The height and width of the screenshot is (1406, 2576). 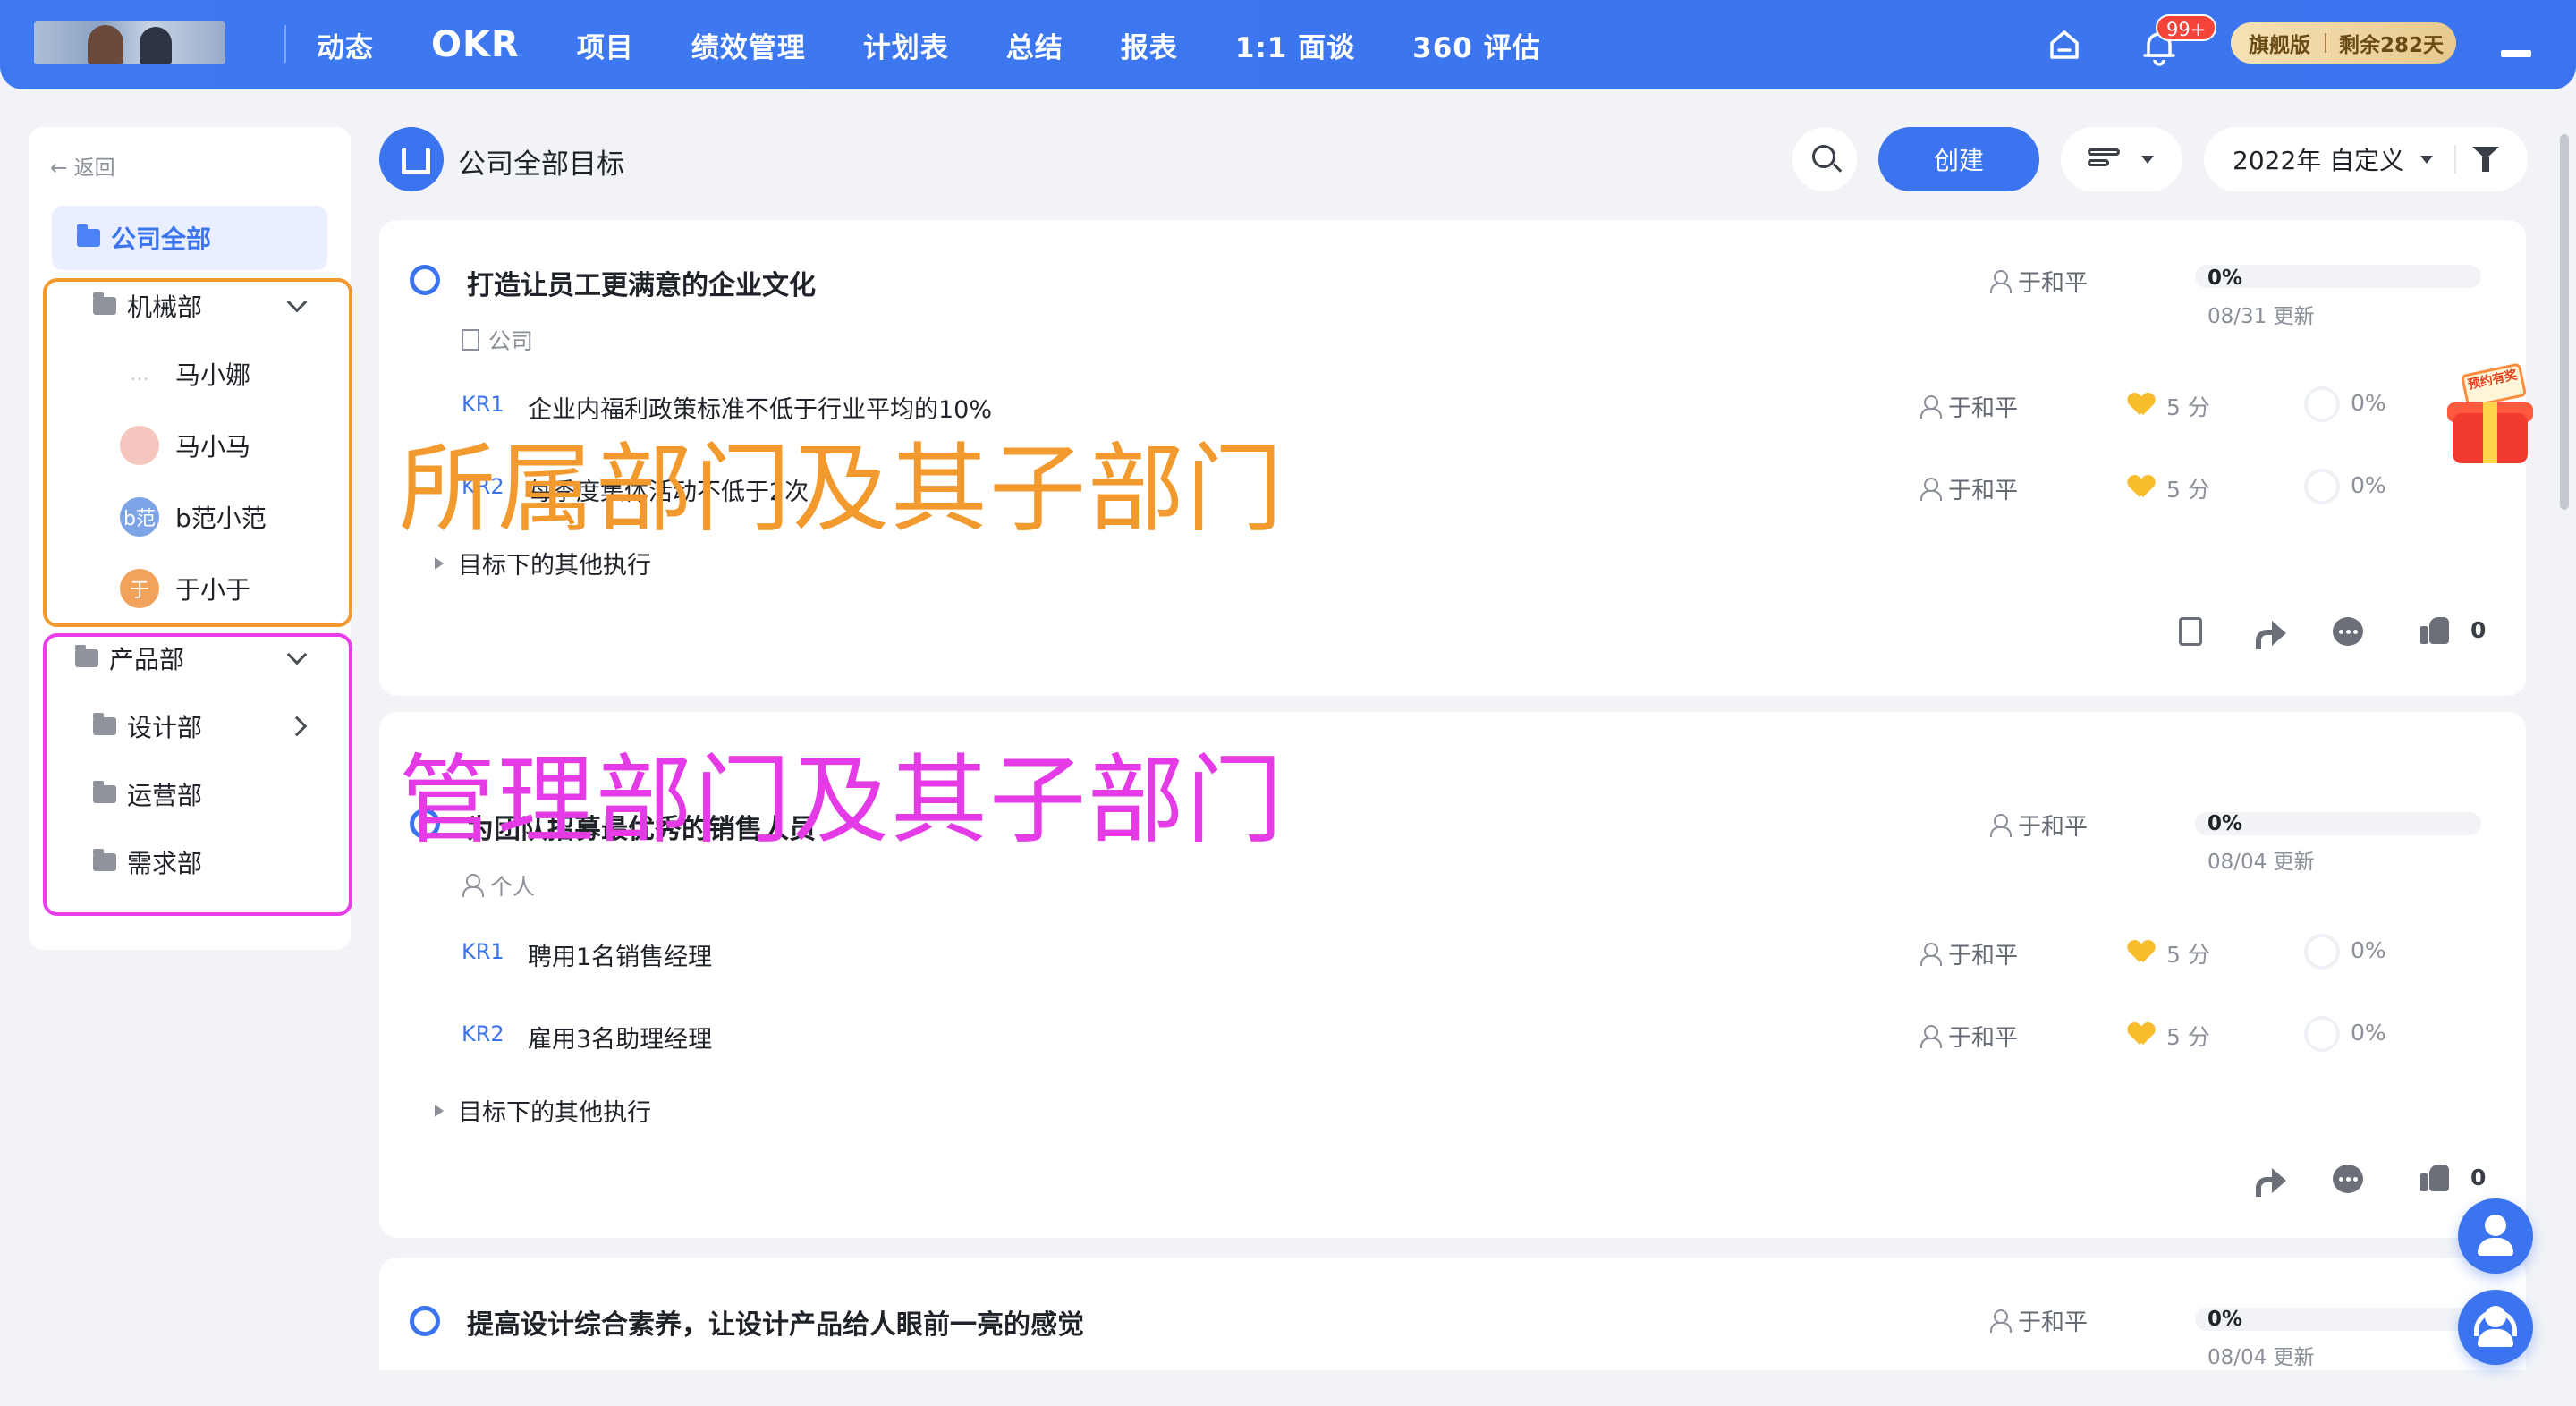 I want to click on sidebar-item-company-all: 公司全部, so click(x=189, y=238).